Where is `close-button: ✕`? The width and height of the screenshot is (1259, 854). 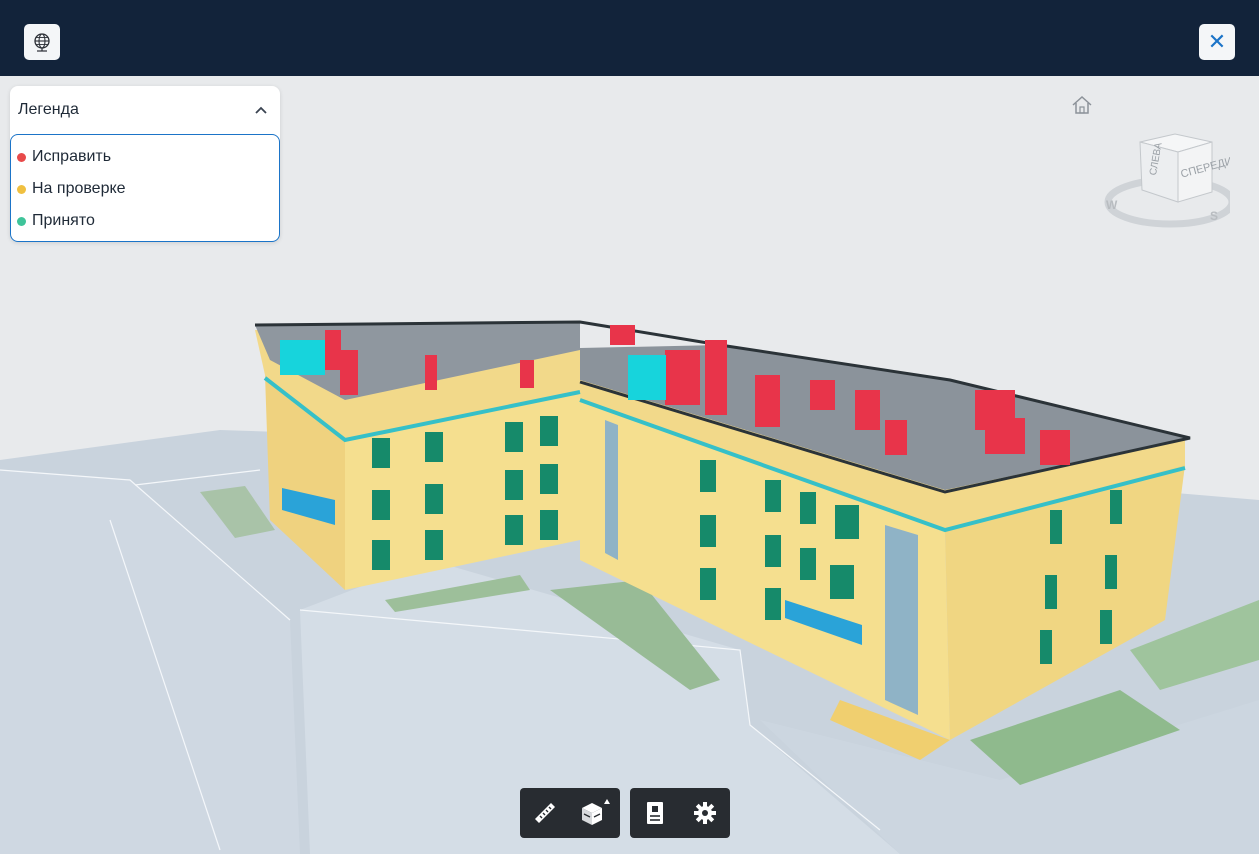
close-button: ✕ is located at coordinates (1217, 42).